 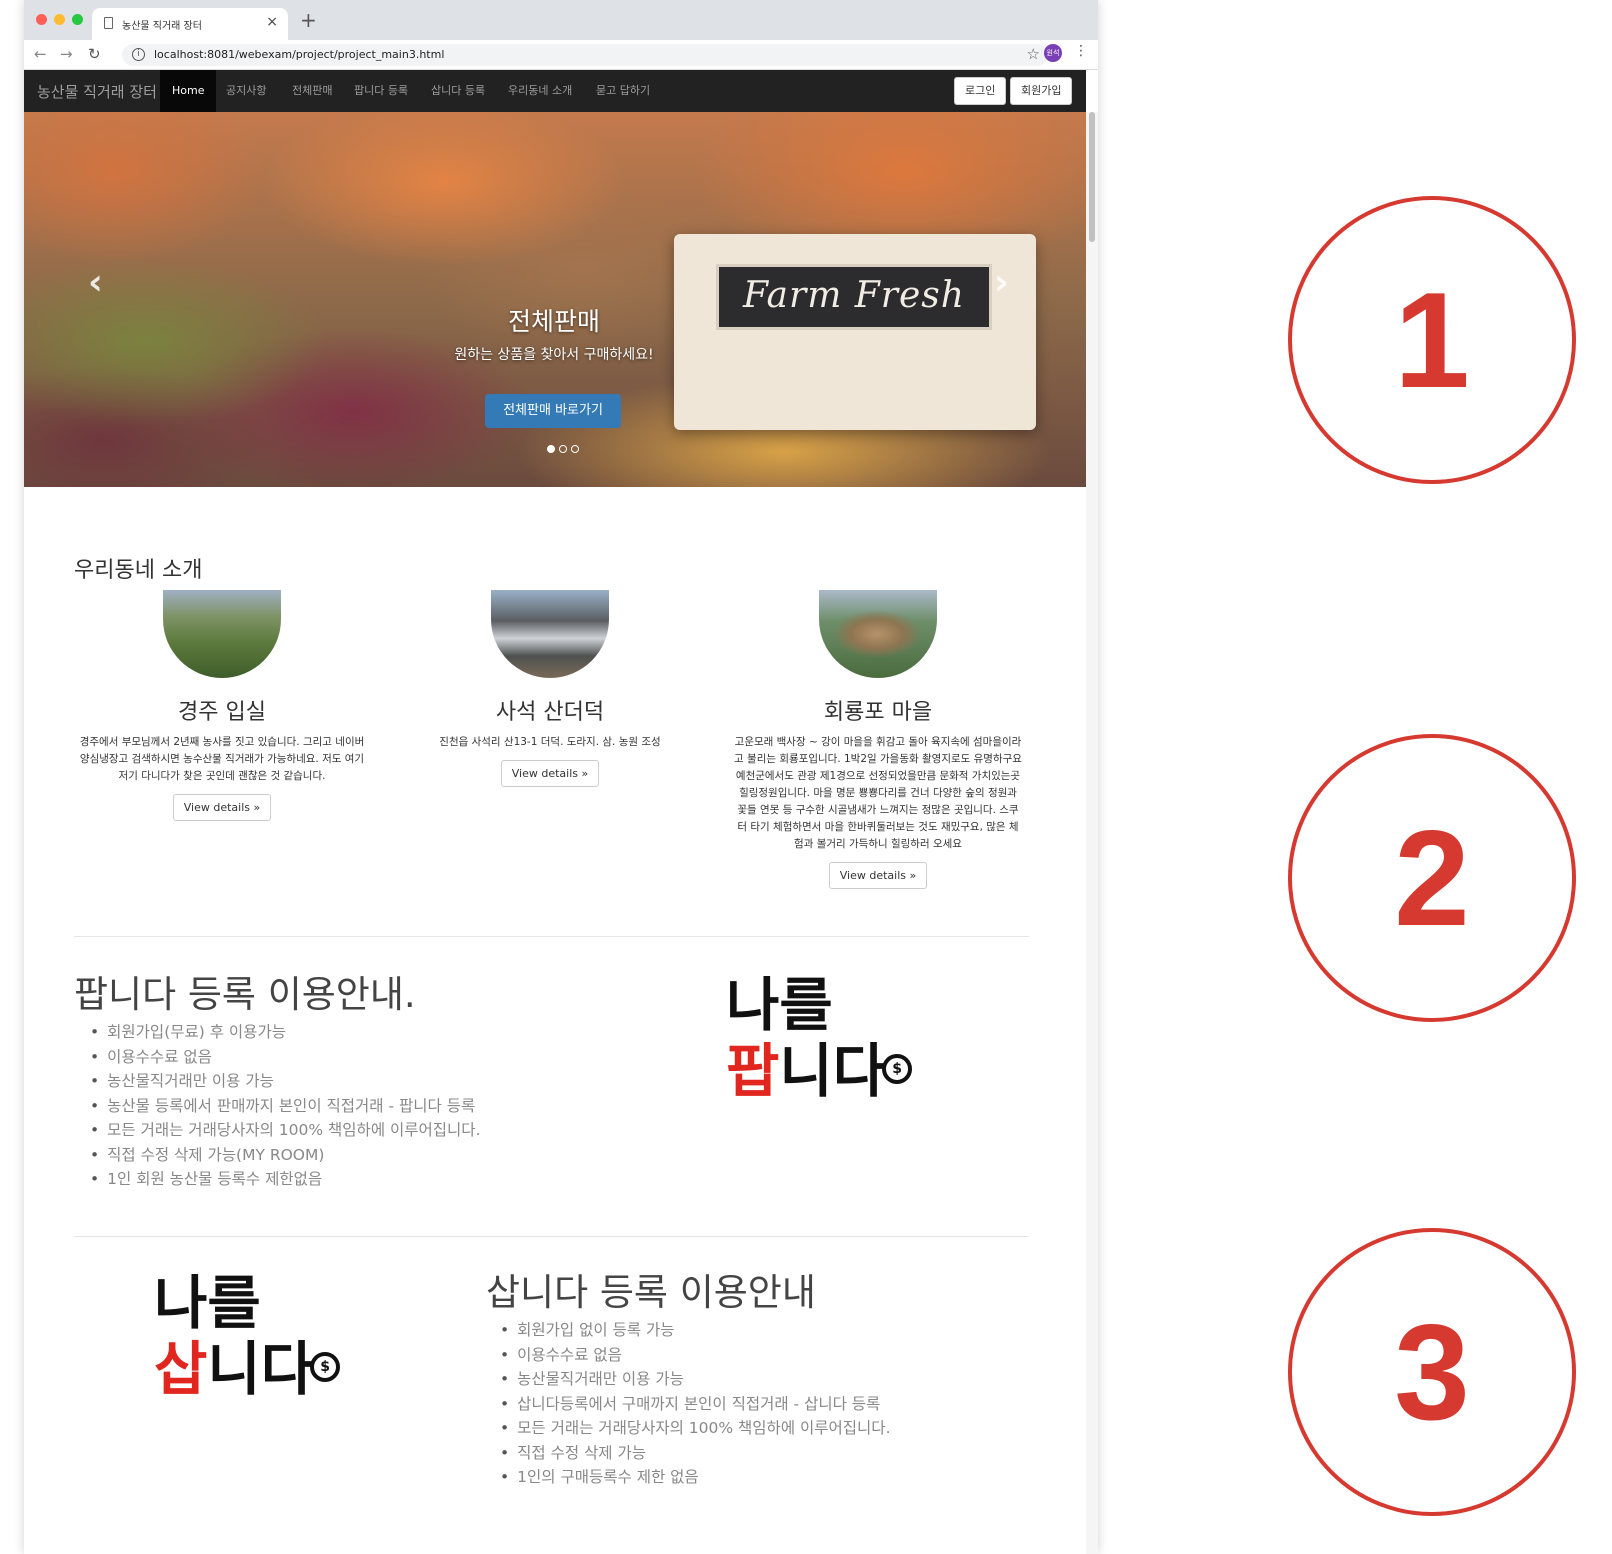 I want to click on sell-logo: 나를 팝니다 $, so click(x=836, y=1038).